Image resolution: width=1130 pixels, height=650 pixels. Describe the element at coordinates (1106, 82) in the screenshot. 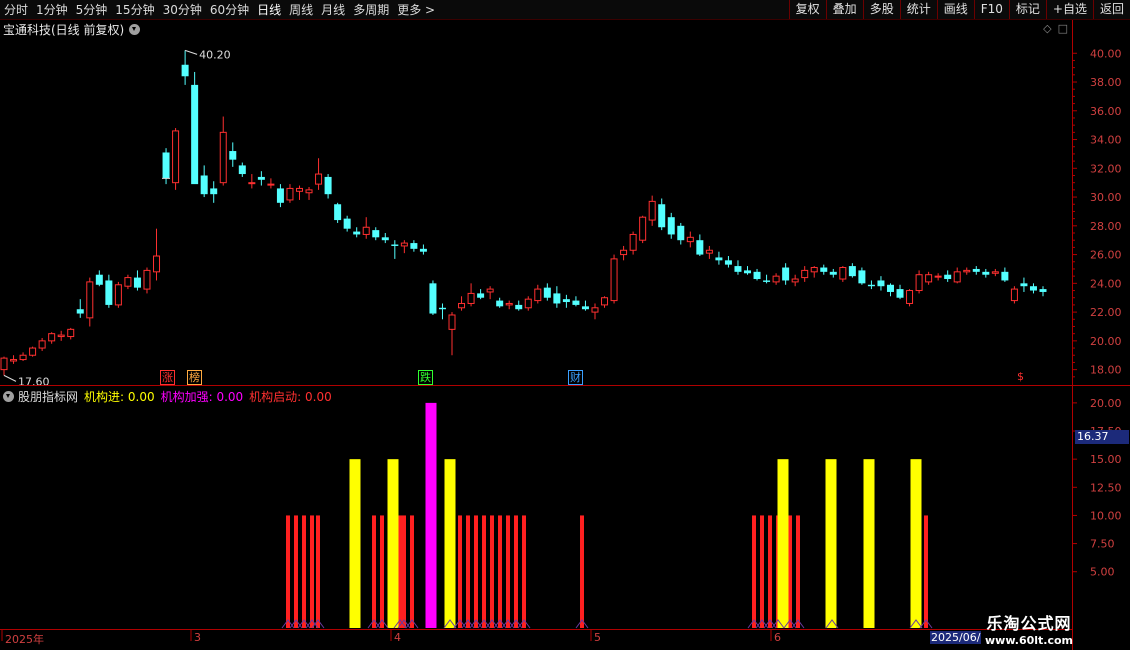

I see `price-tick-label: 38.00` at that location.